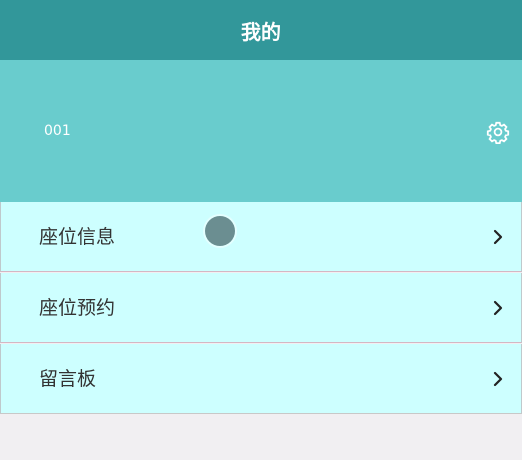  Describe the element at coordinates (77, 307) in the screenshot. I see `menu-item-label: 座位预约` at that location.